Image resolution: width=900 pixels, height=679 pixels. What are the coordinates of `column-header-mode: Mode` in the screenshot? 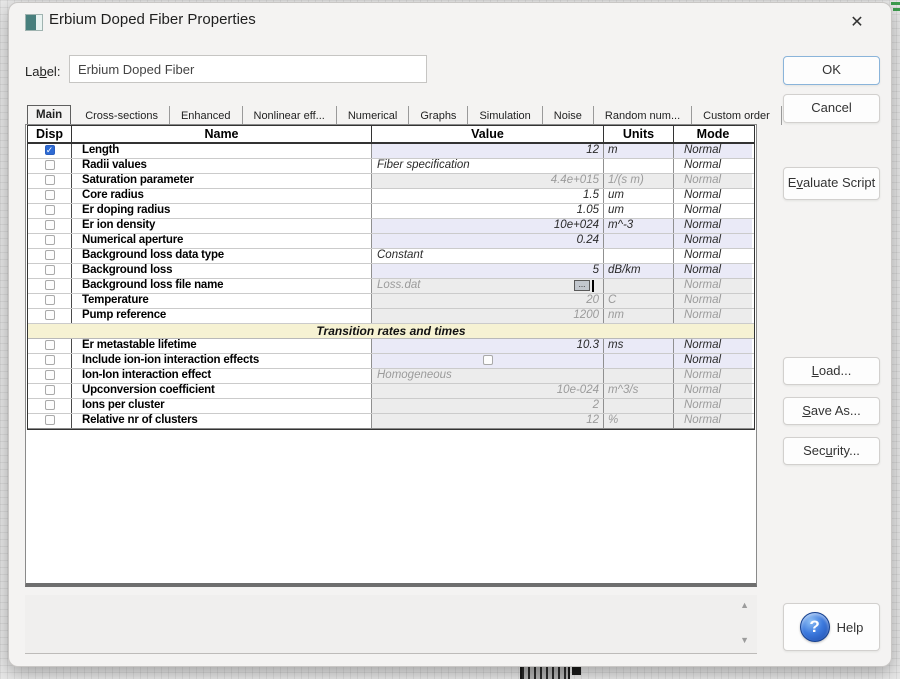 It's located at (713, 134).